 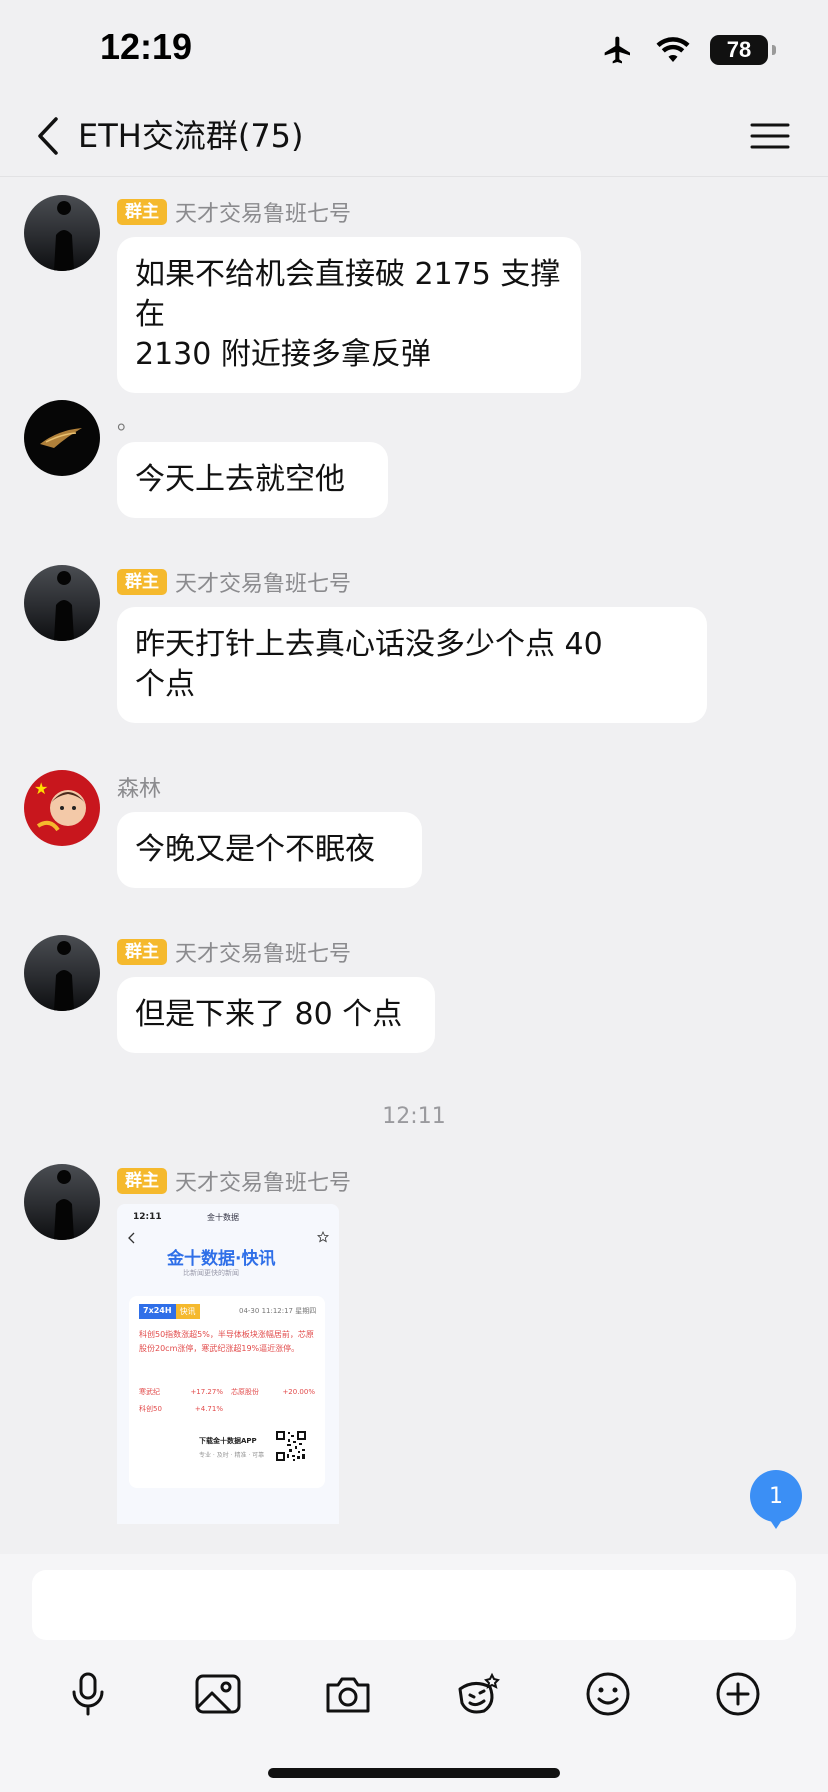 I want to click on shot-stock-name: 芯原股份, so click(x=245, y=1392).